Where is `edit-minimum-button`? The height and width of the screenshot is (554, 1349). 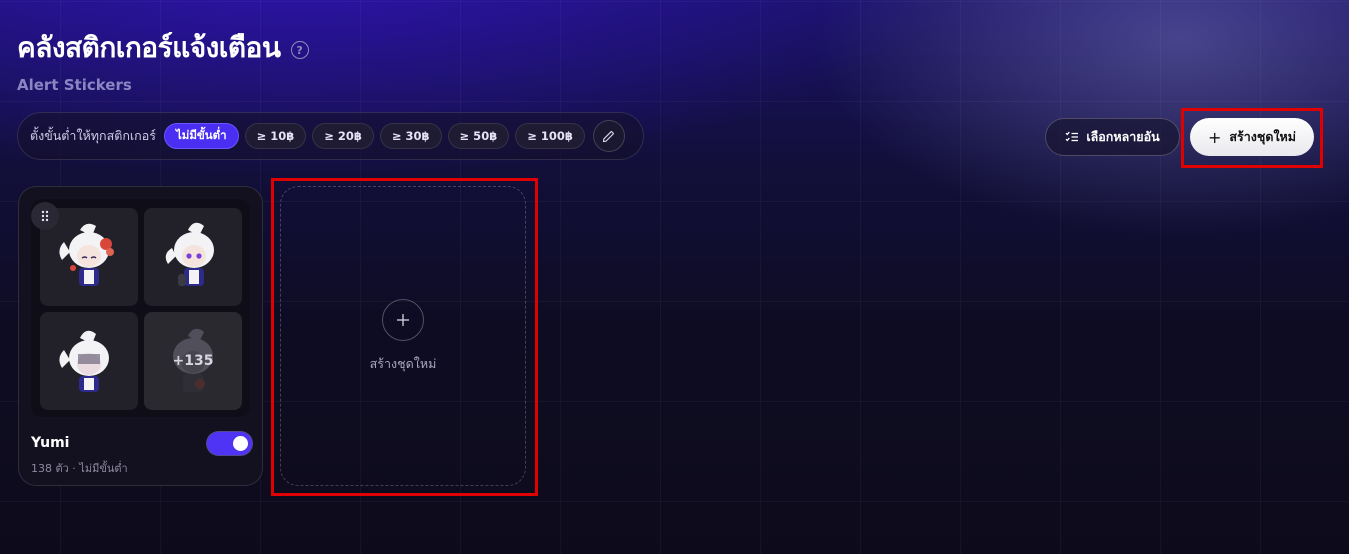 edit-minimum-button is located at coordinates (608, 136).